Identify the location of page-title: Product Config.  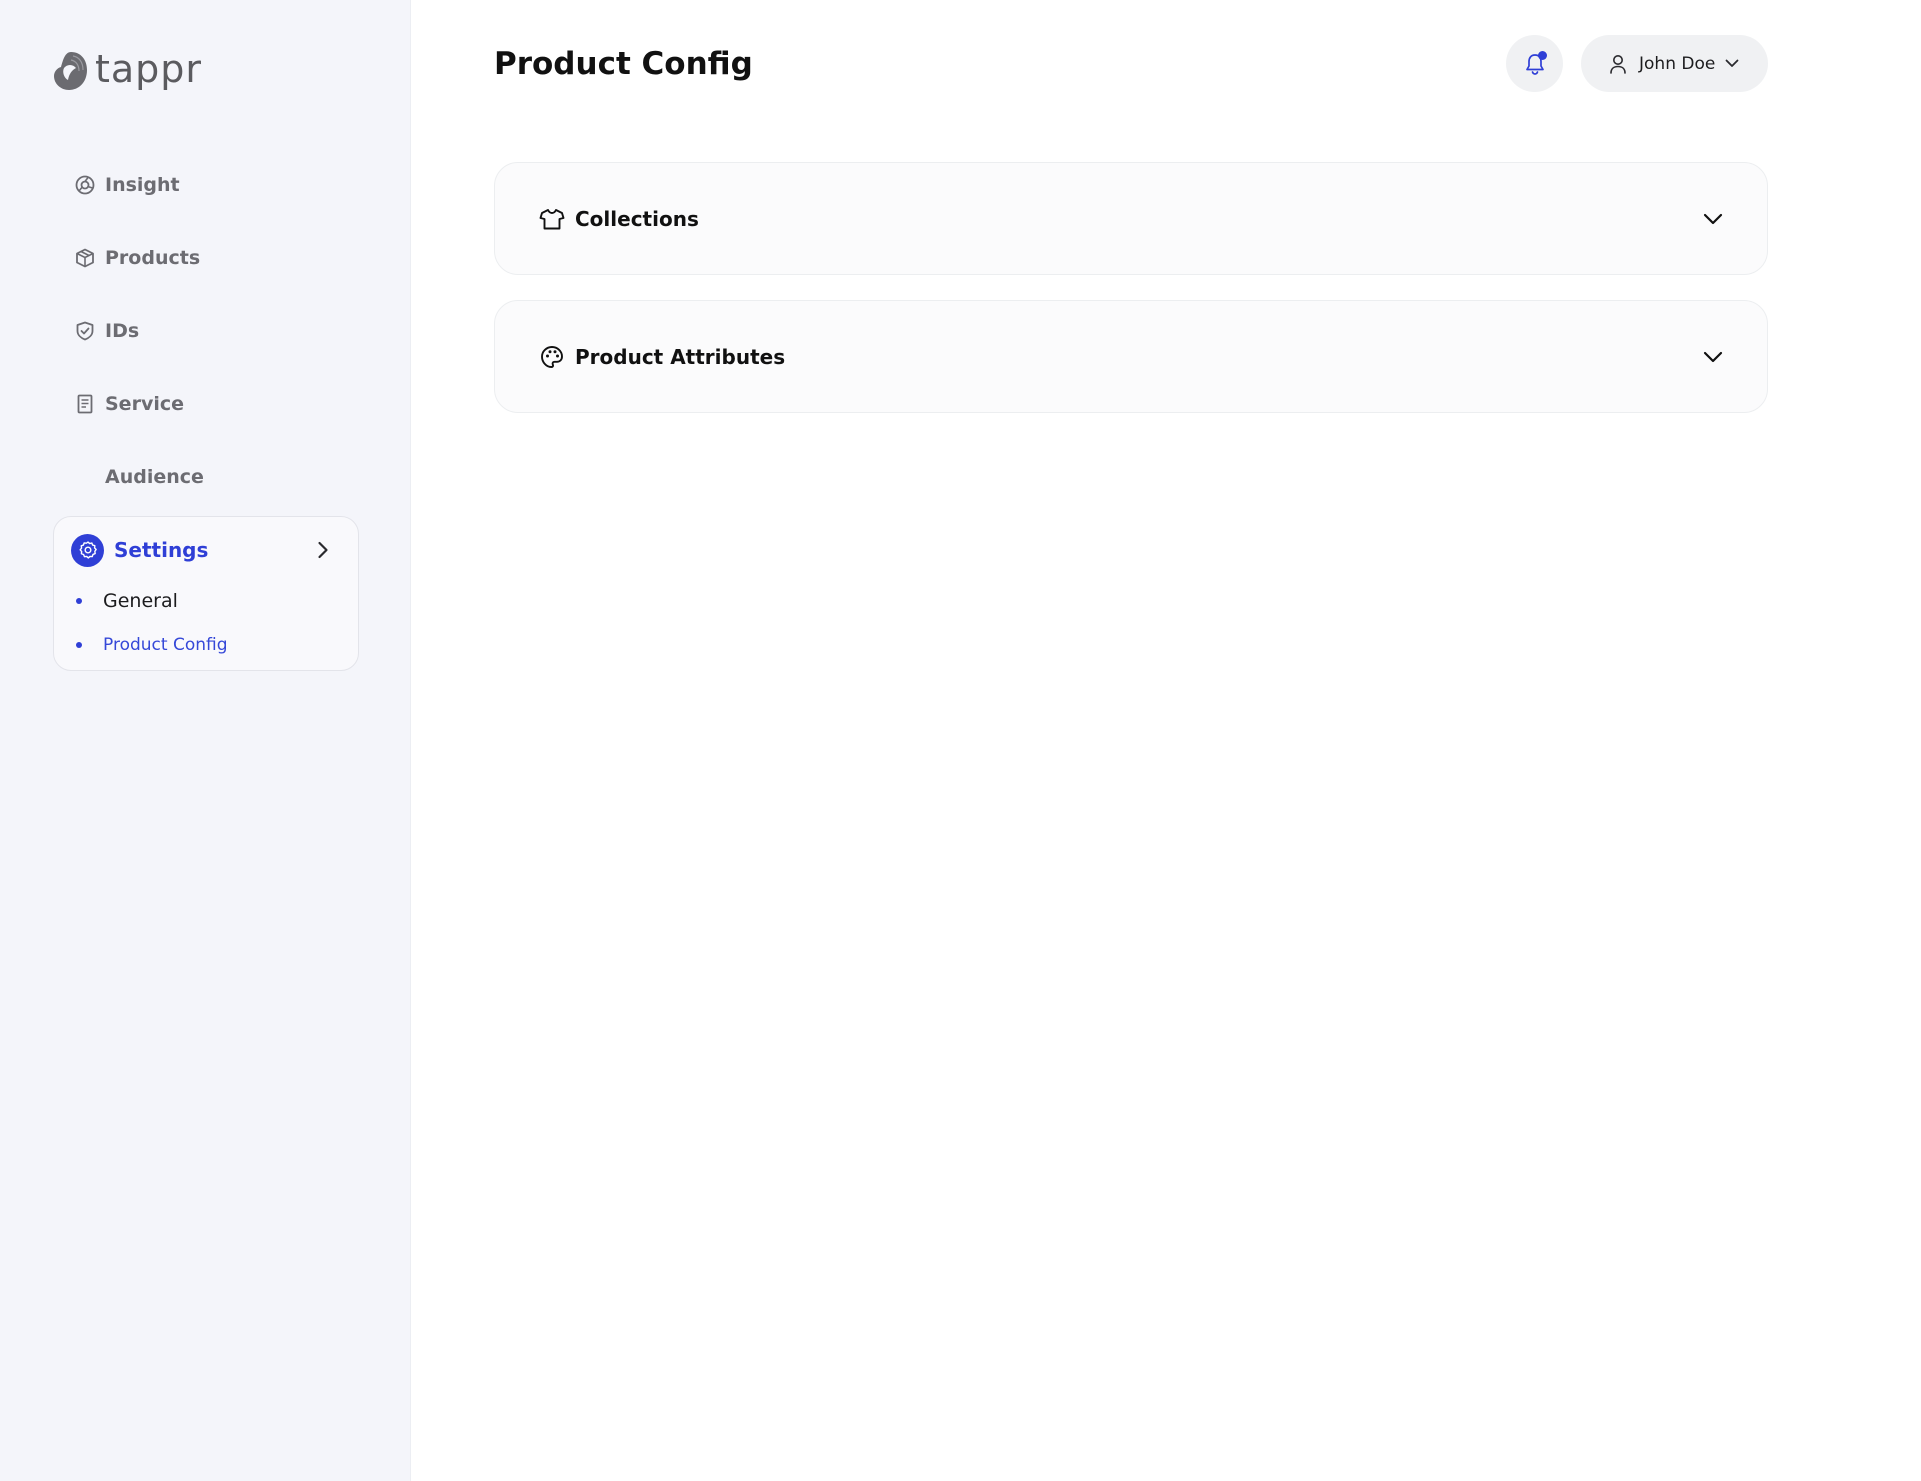
(623, 64).